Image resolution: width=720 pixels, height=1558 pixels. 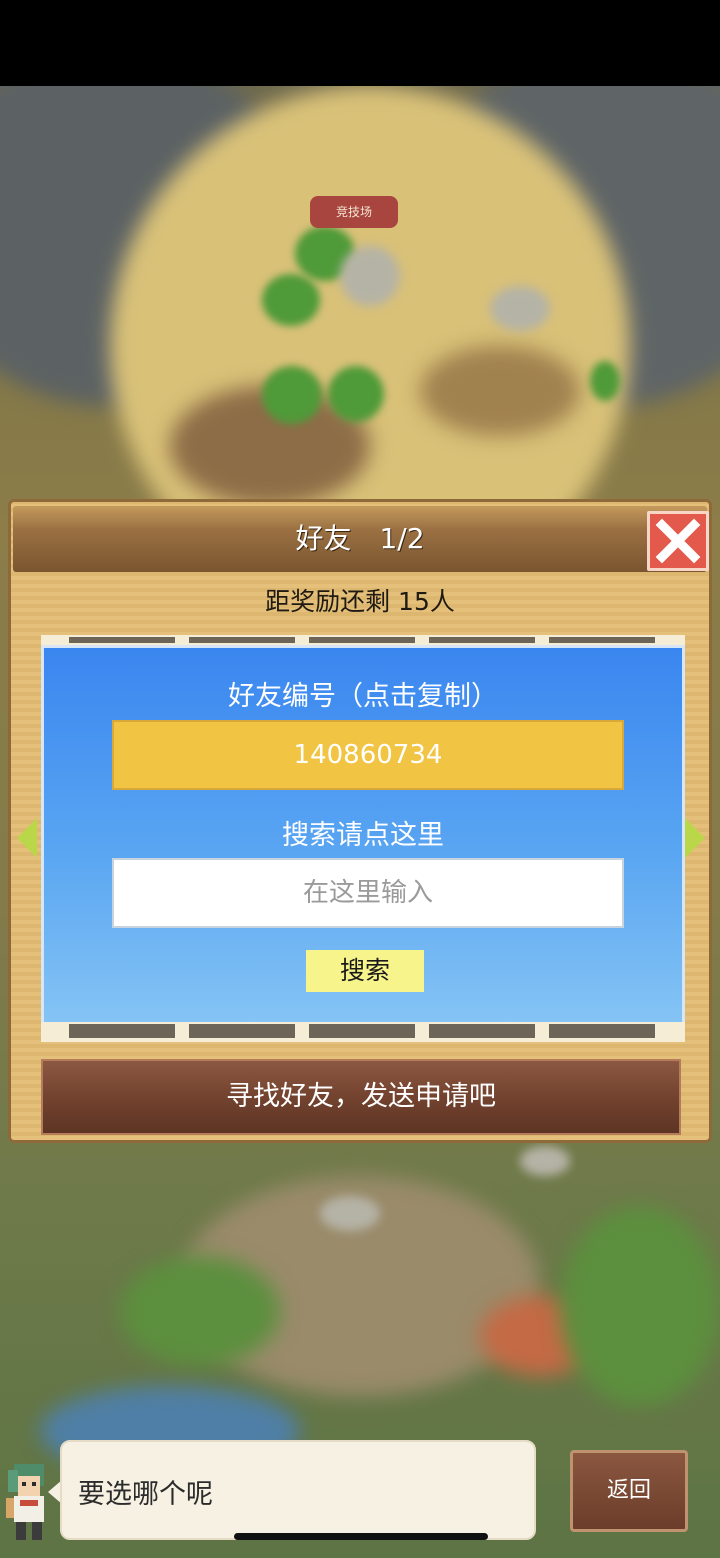 I want to click on friend-id-copy-button: 140860734, so click(x=368, y=755).